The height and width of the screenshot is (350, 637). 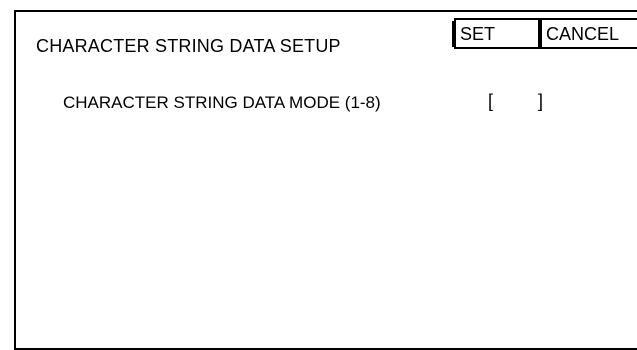 I want to click on set-button: SET, so click(x=497, y=33).